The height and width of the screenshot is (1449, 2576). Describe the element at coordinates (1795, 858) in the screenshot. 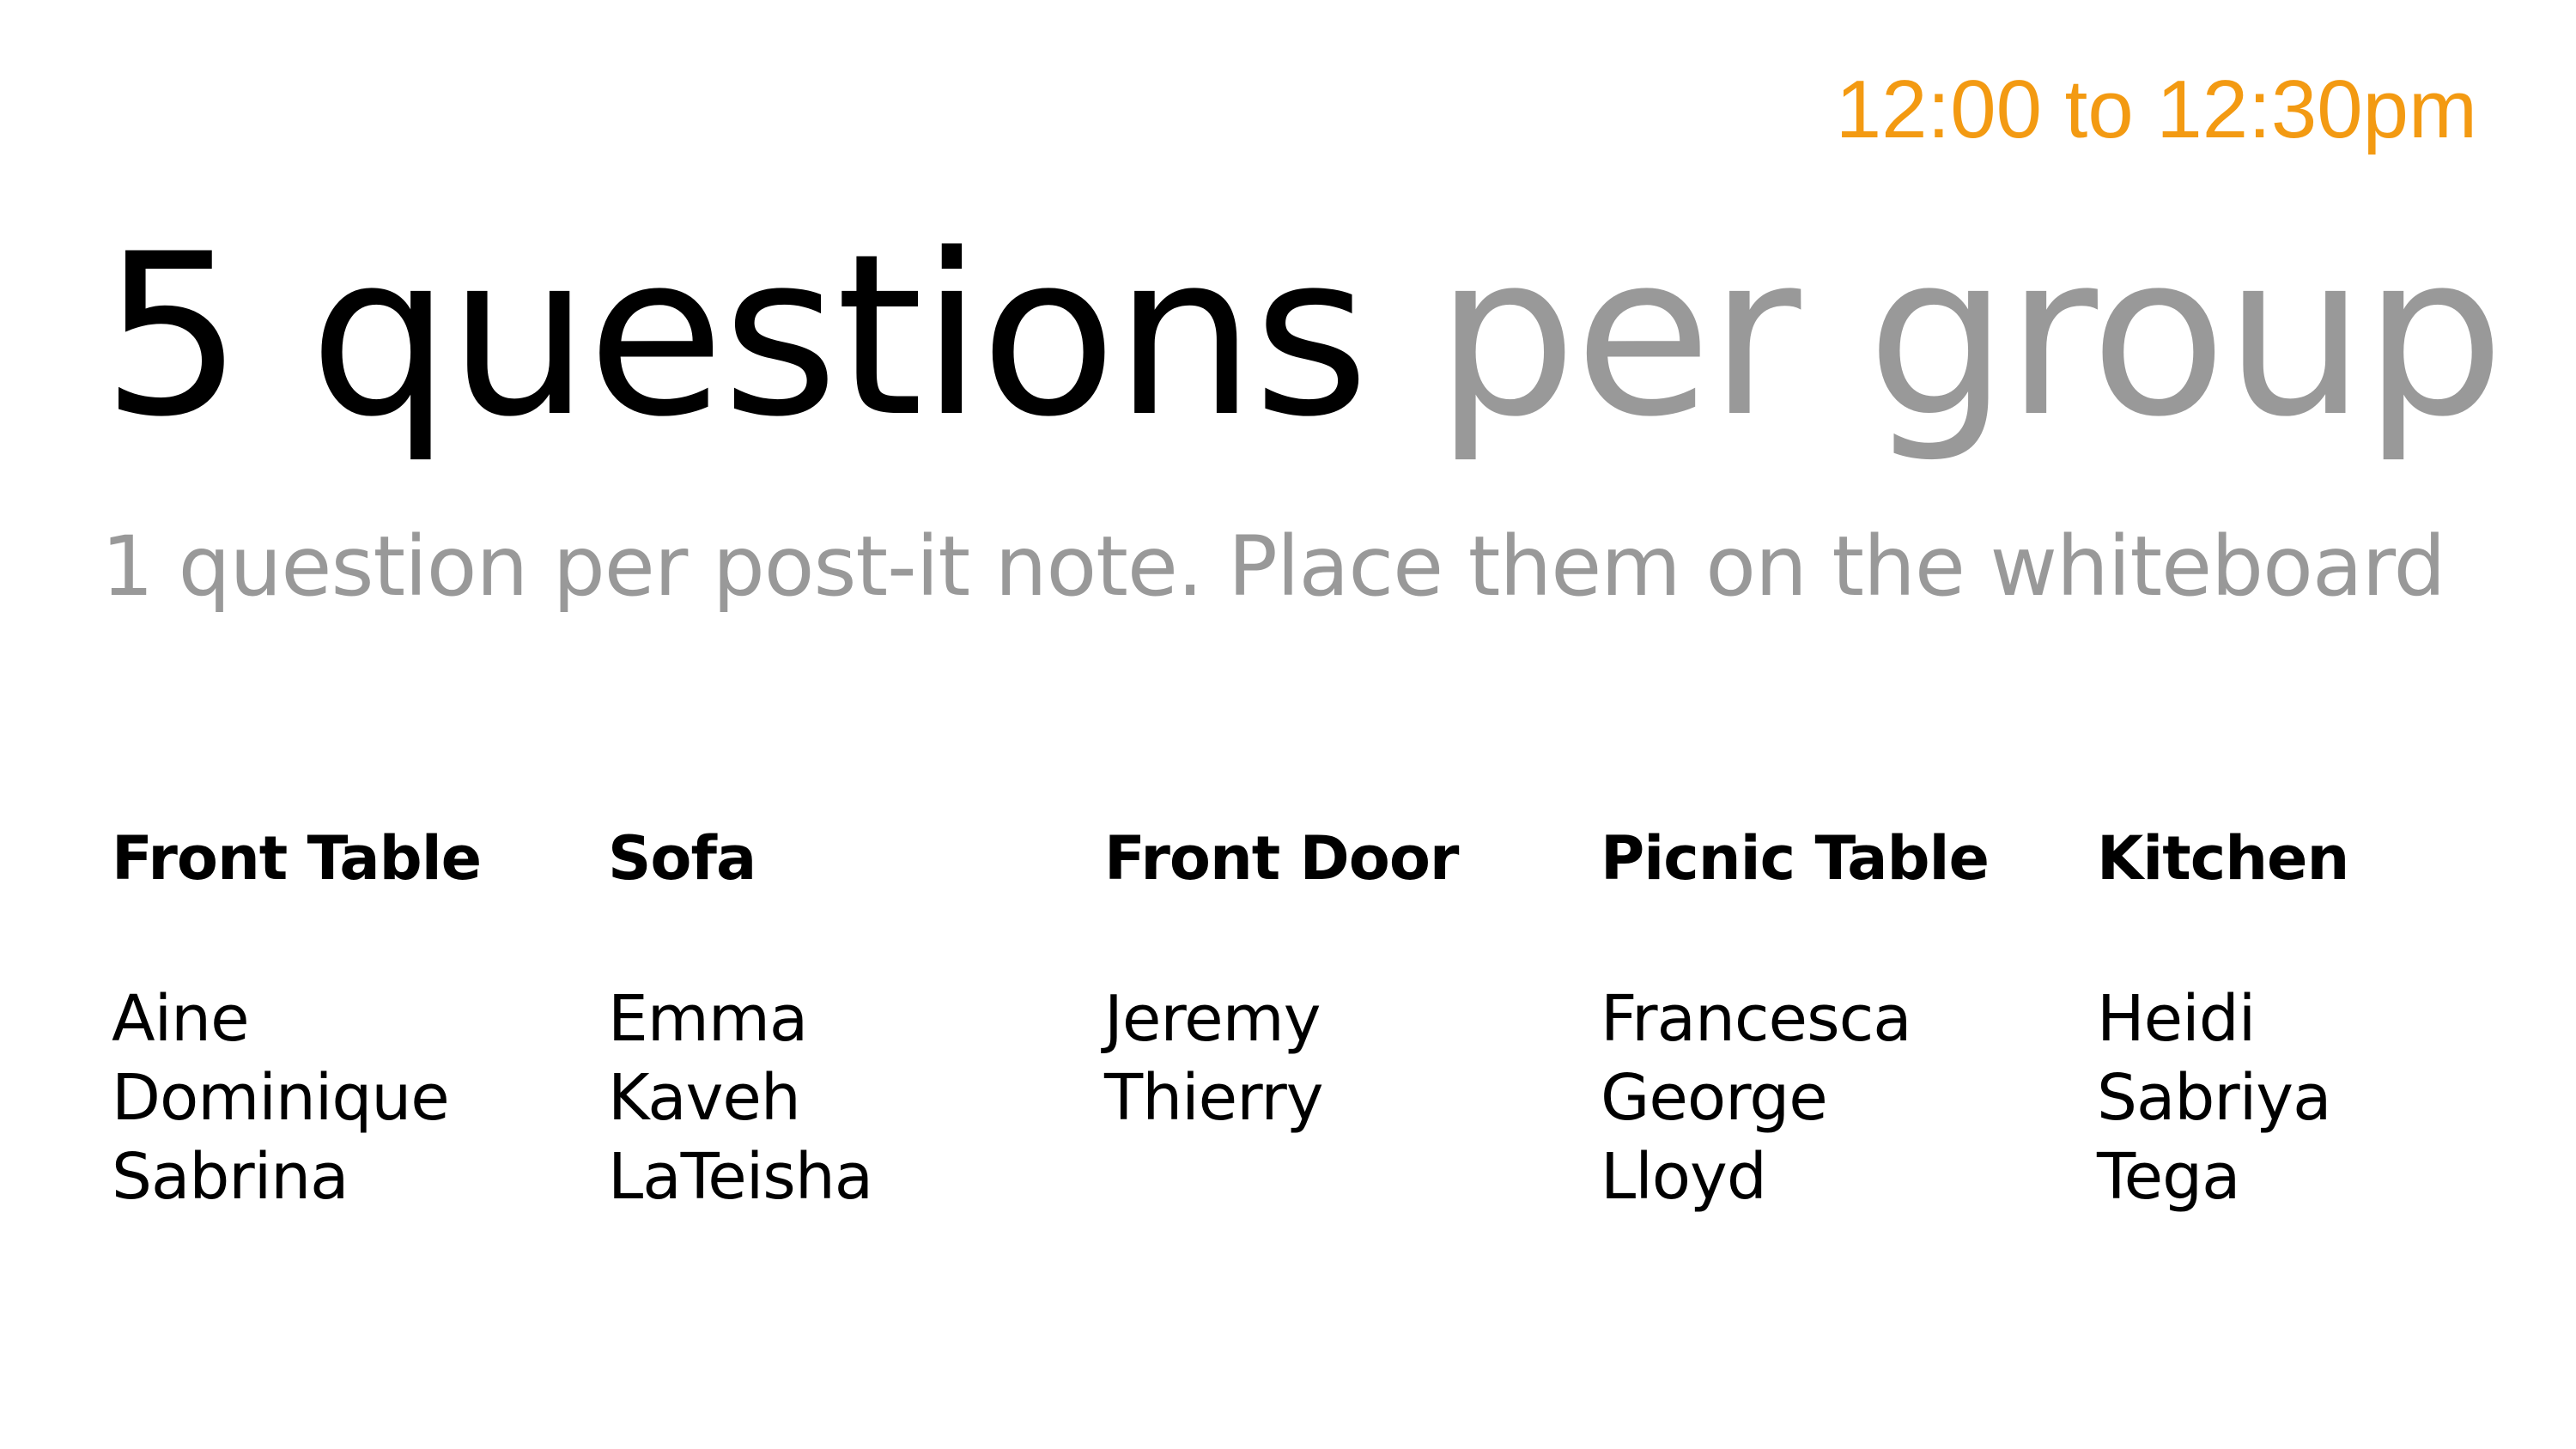

I see `group-title: Picnic Table` at that location.